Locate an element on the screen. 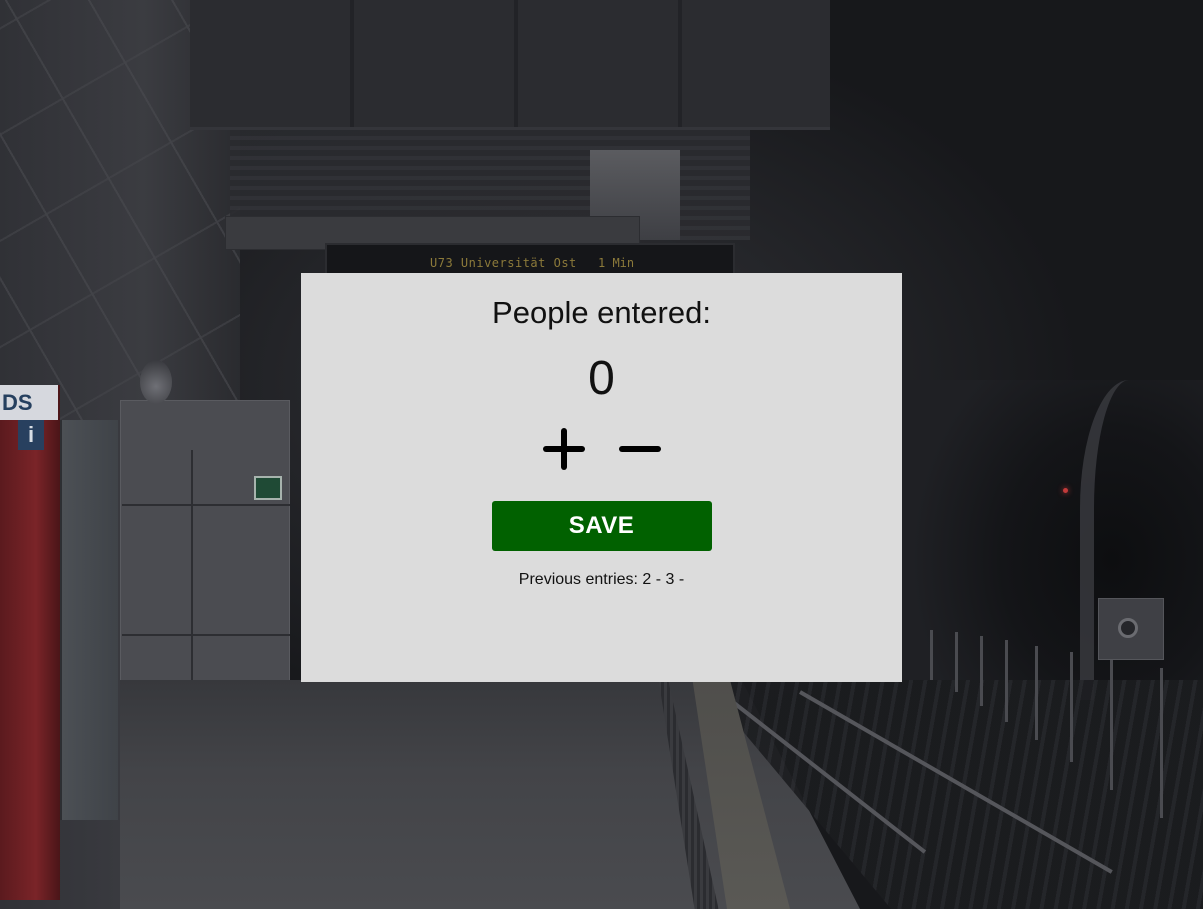  dialog-title: People entered: is located at coordinates (601, 312).